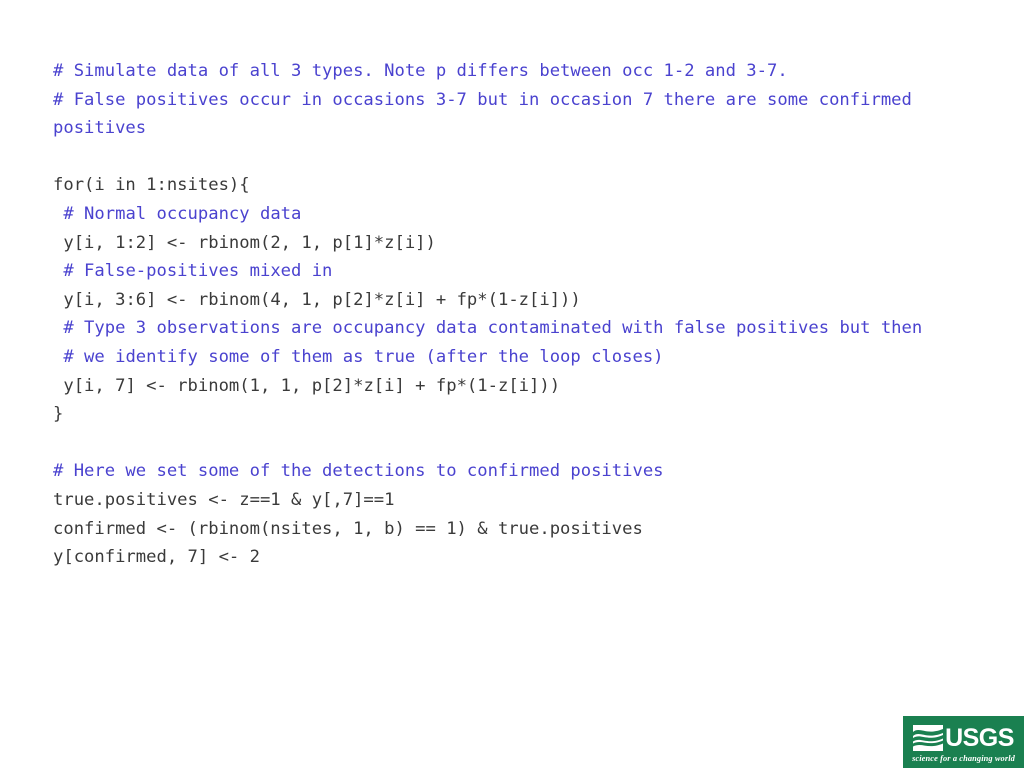 The width and height of the screenshot is (1024, 768). What do you see at coordinates (928, 738) in the screenshot?
I see `usgs-wave-icon` at bounding box center [928, 738].